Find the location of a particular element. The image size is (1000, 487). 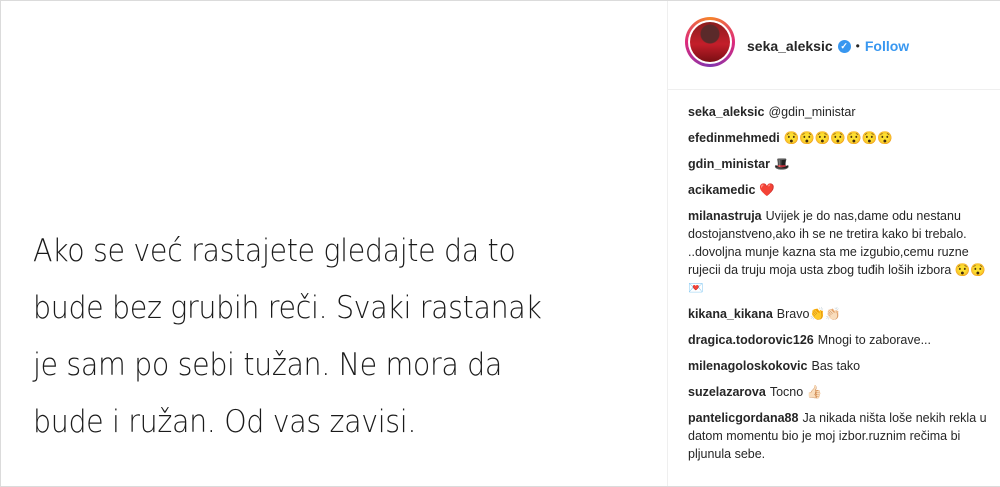

comment-text: @gdin_ministar is located at coordinates (812, 112).